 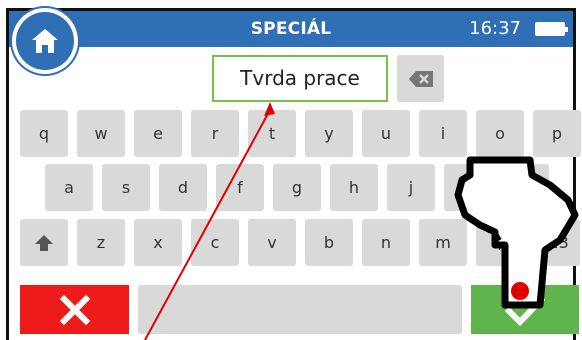 I want to click on key-b: b, so click(x=329, y=242).